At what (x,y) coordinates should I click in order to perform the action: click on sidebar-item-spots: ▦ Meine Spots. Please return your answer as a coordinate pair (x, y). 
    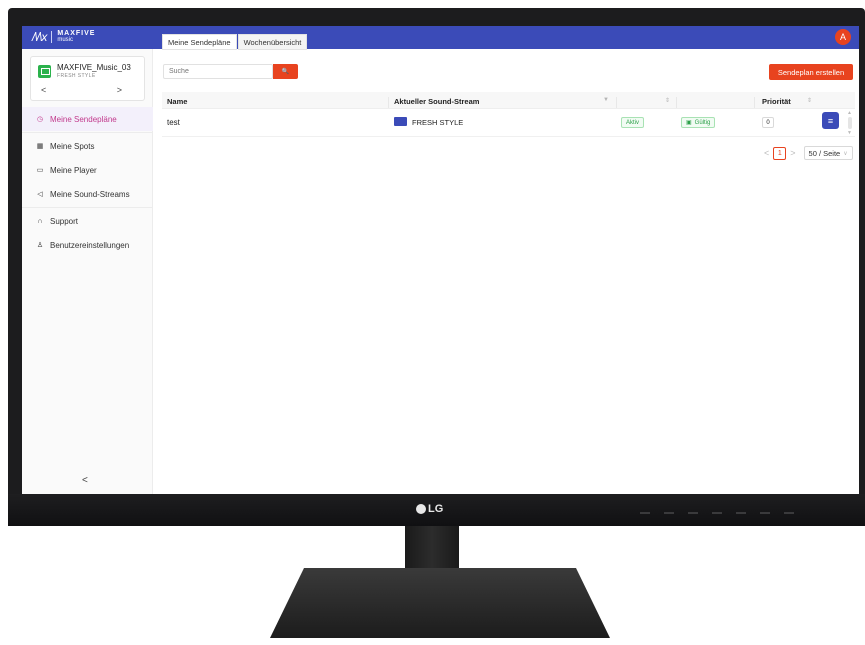
    Looking at the image, I should click on (87, 146).